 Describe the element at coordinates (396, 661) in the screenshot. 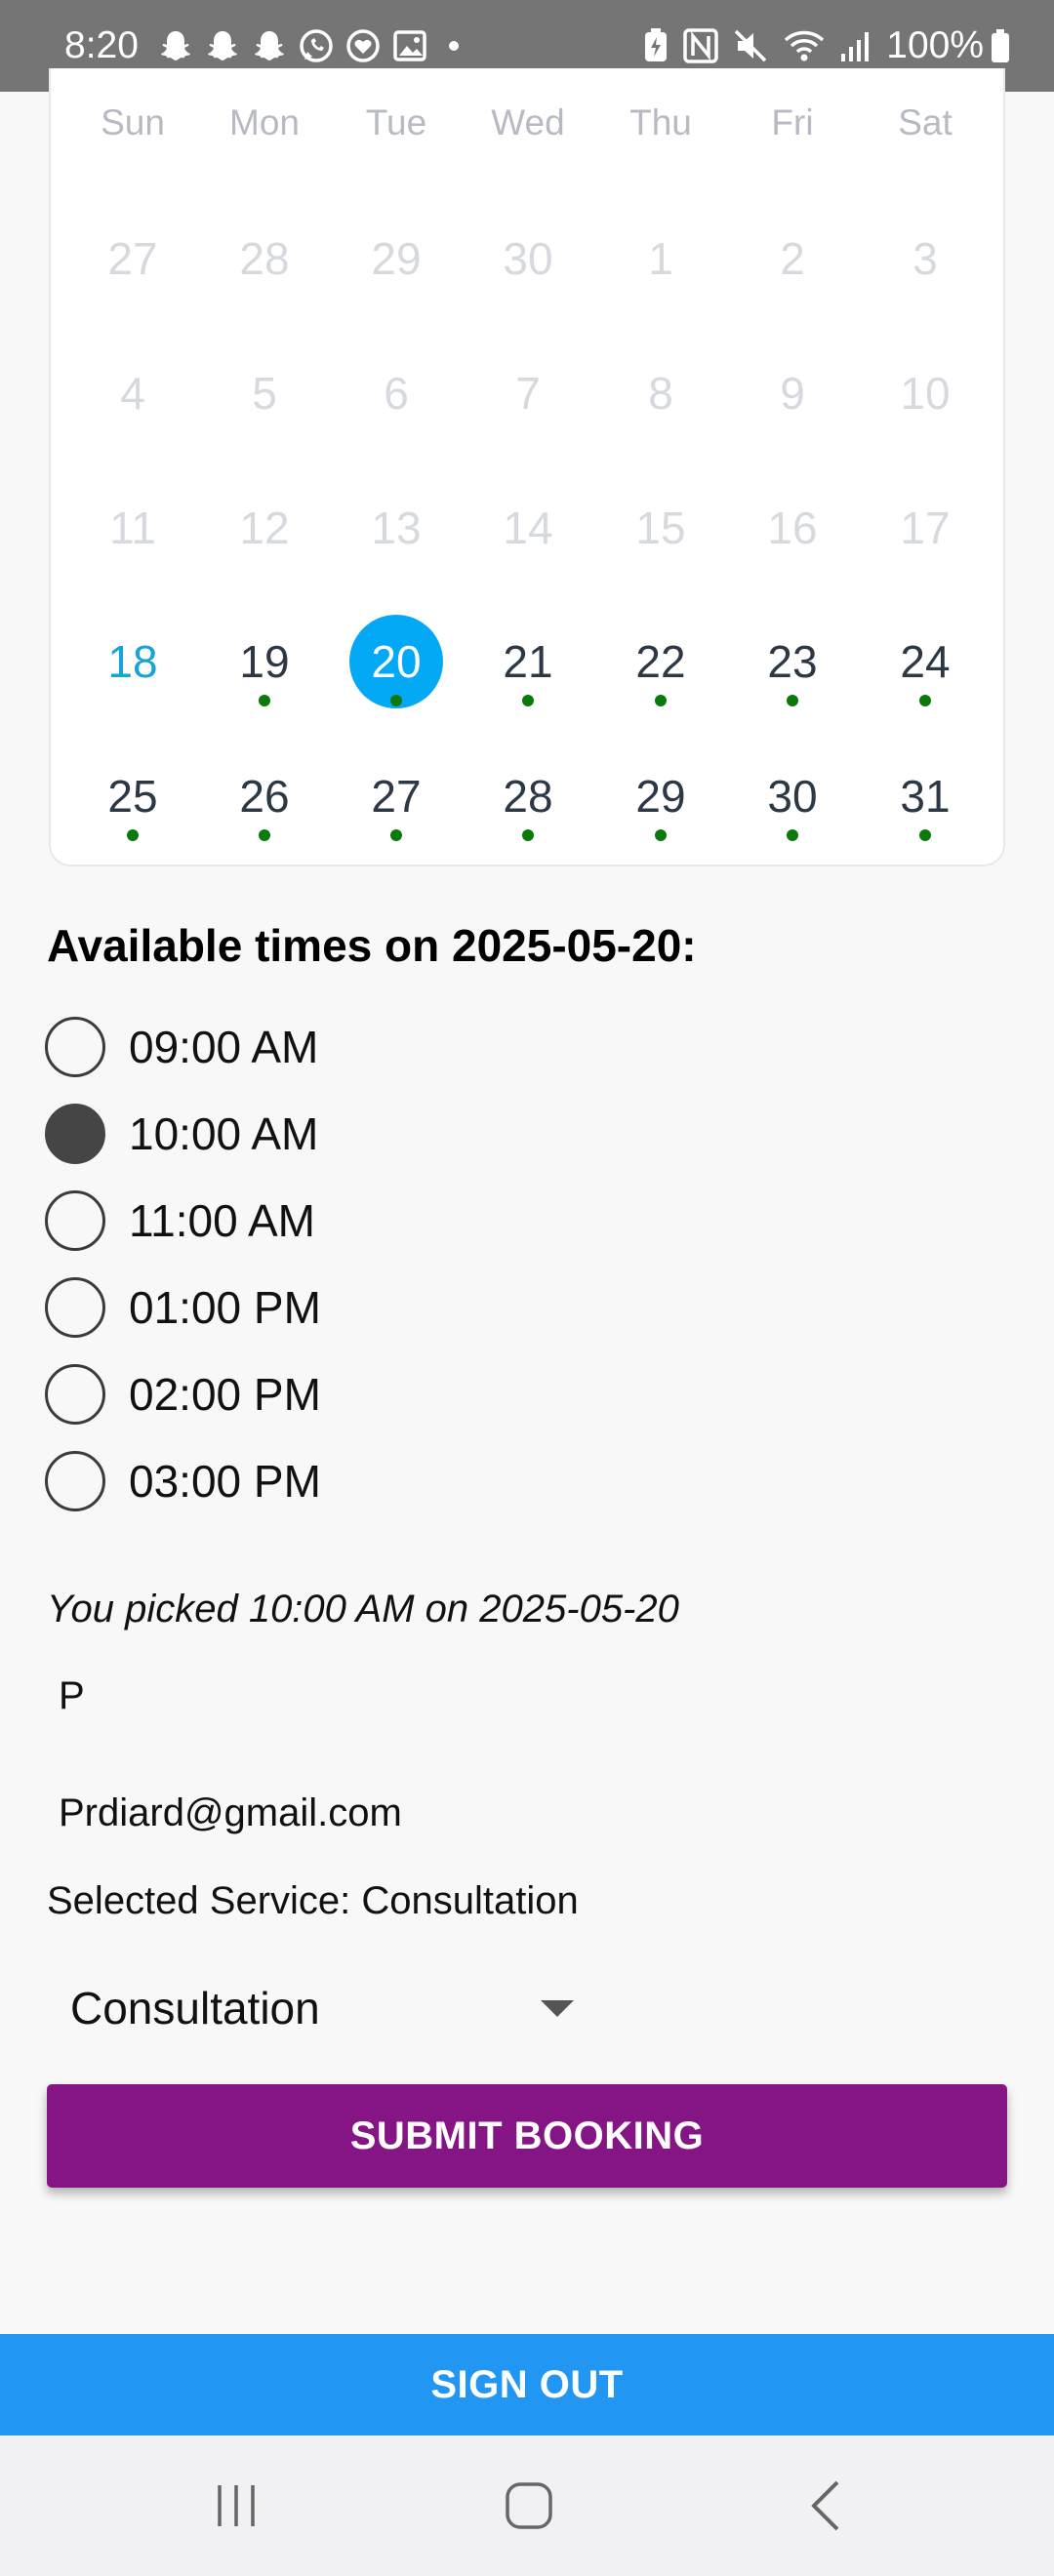

I see `calendar-day-selected: 20` at that location.